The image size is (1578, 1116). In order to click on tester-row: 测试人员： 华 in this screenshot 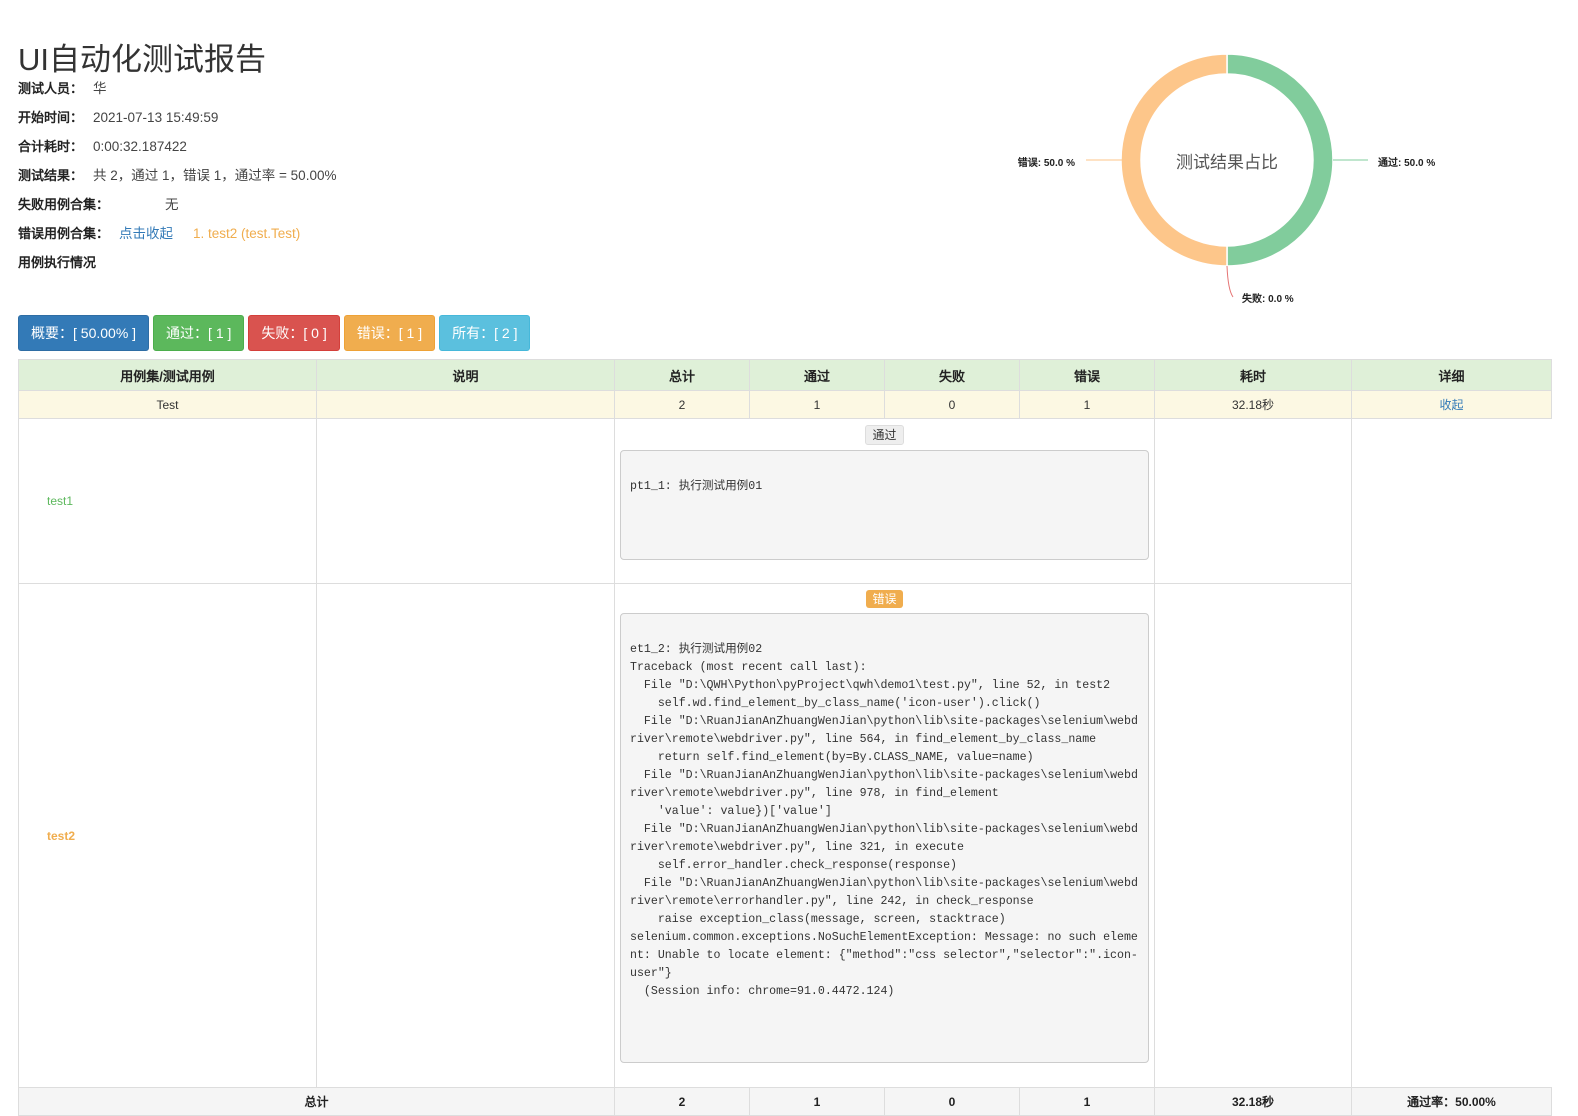, I will do `click(177, 92)`.